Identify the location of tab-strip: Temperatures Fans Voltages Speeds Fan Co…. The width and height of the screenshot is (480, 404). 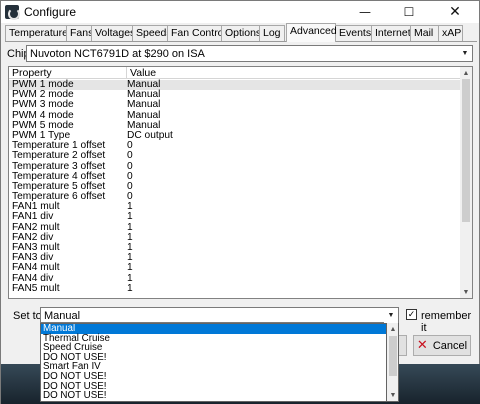
(241, 32).